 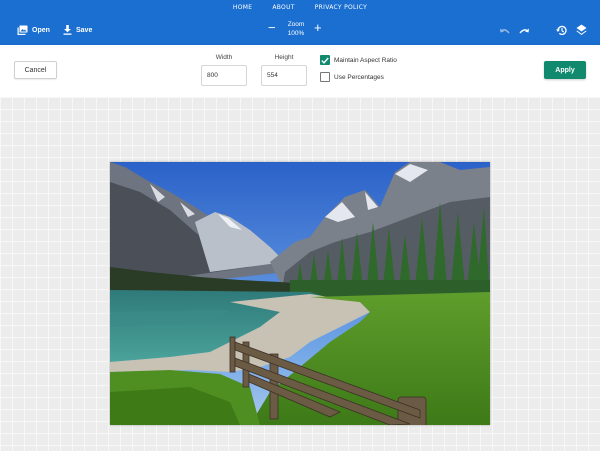 I want to click on nav-about-link: ABOUT, so click(x=283, y=7).